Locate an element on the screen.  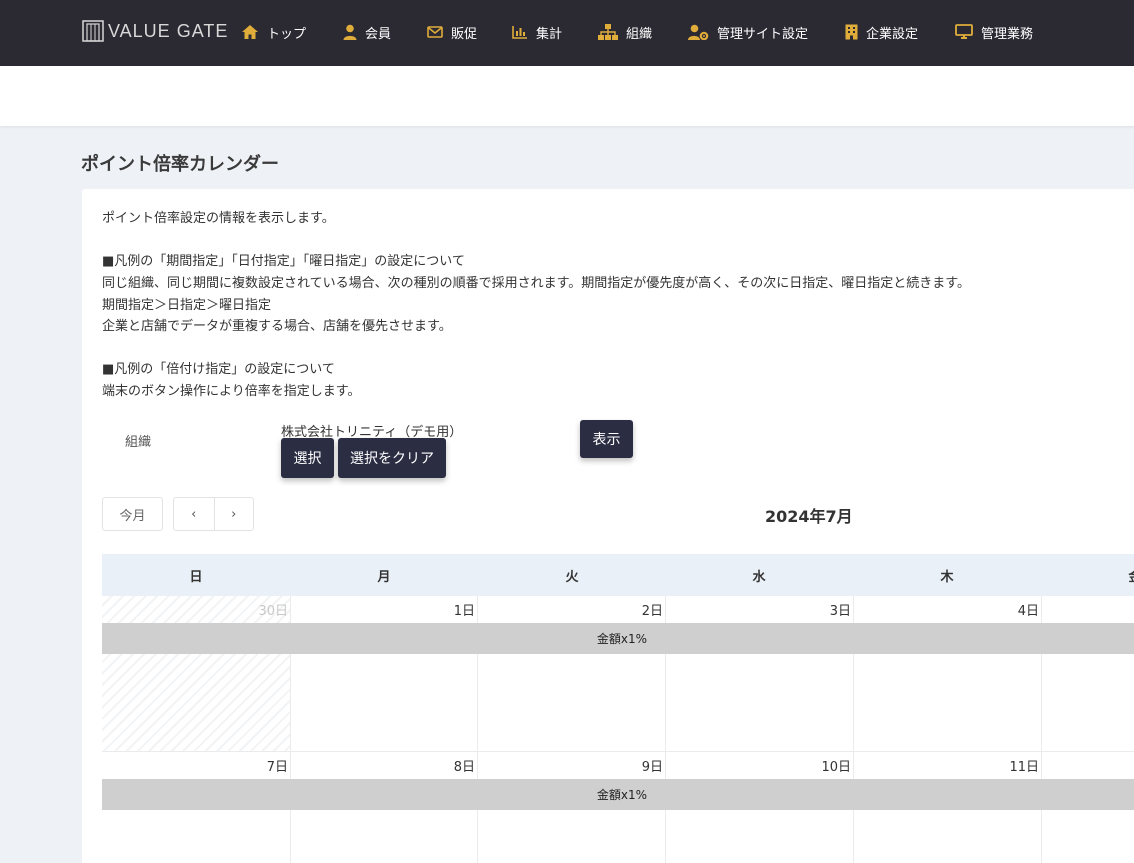
day-number: 3日 is located at coordinates (840, 611).